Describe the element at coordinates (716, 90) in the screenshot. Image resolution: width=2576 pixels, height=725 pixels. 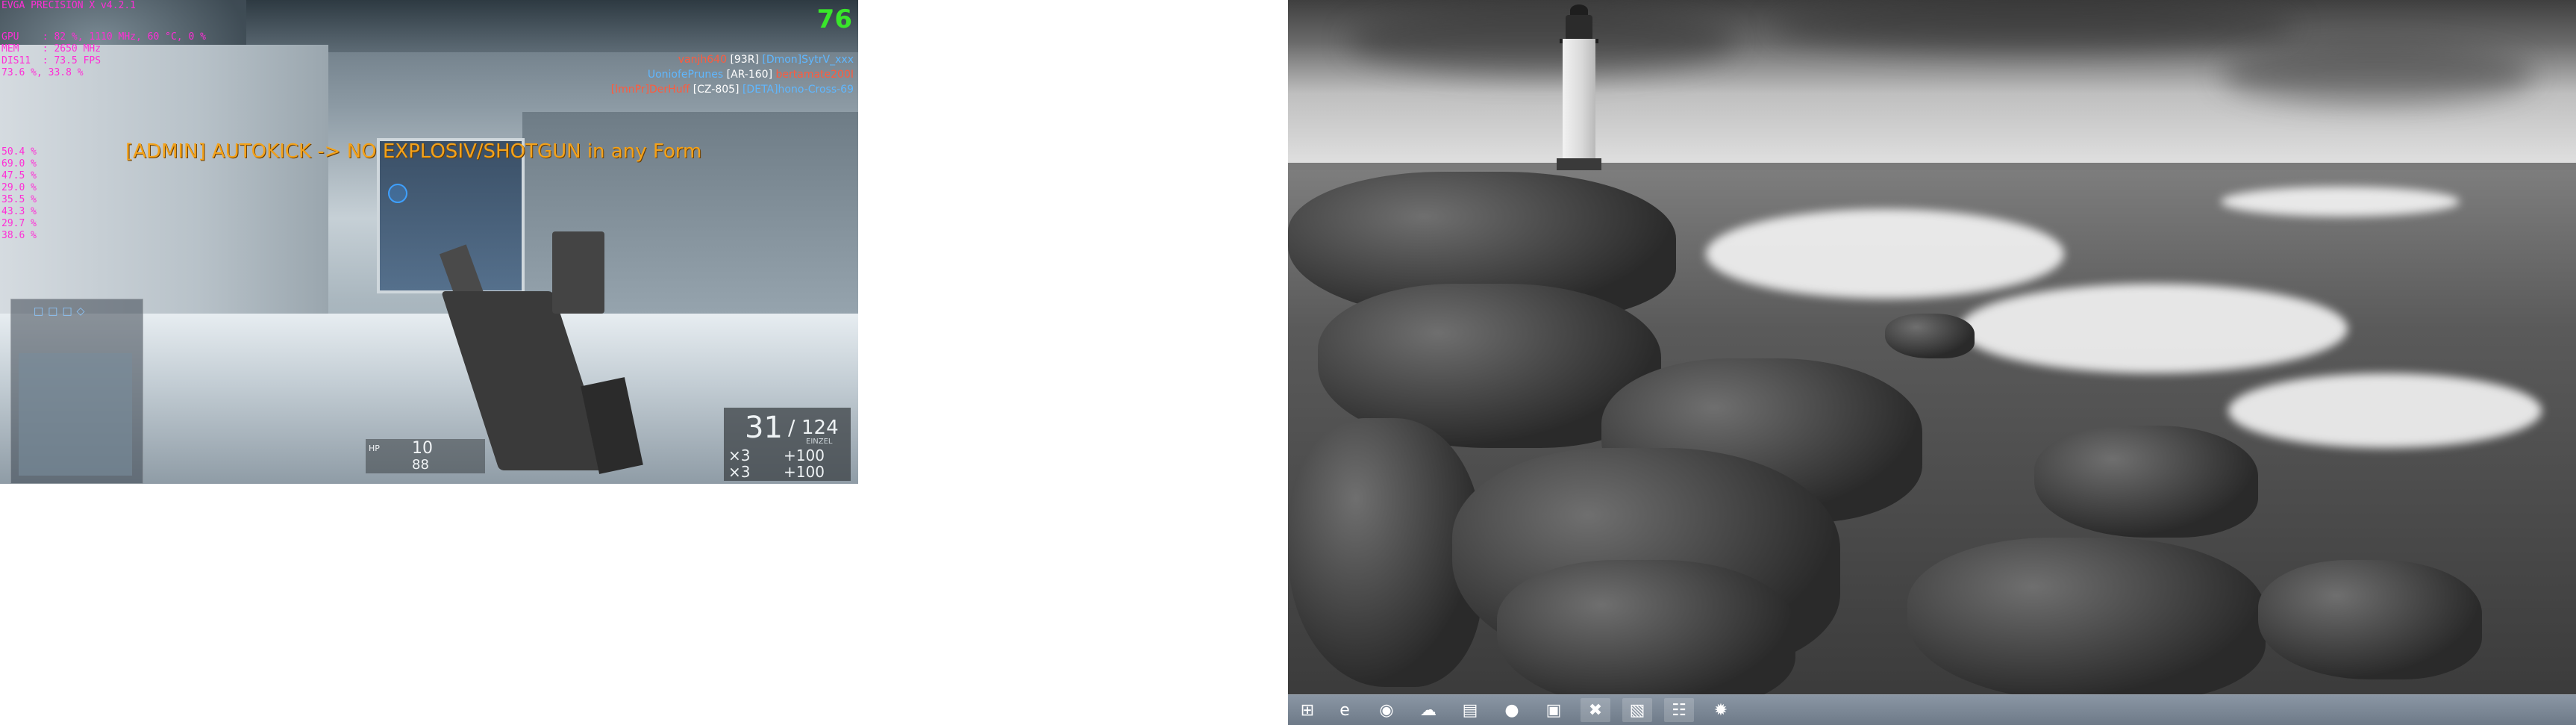
I see `kill-weapon: [CZ-805]` at that location.